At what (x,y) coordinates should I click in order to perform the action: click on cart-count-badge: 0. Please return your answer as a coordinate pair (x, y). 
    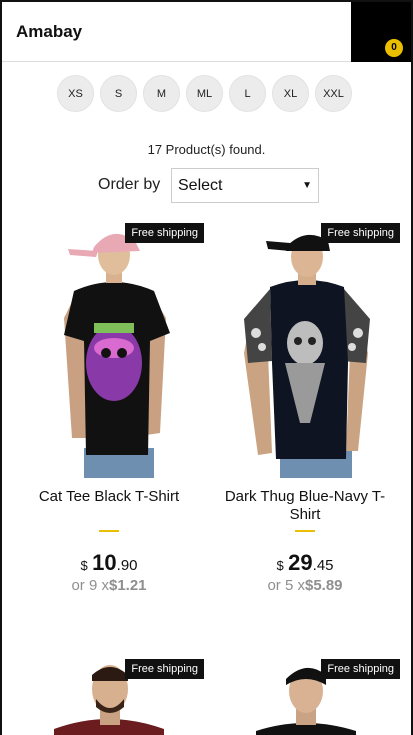
    Looking at the image, I should click on (394, 48).